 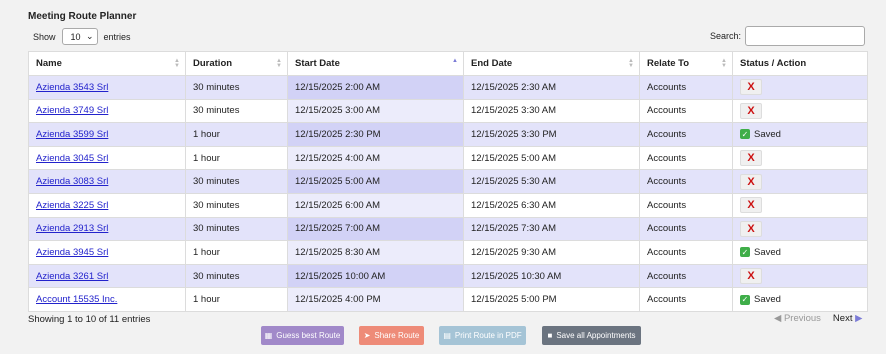 I want to click on page-title: Meeting Route Planner, so click(x=82, y=16).